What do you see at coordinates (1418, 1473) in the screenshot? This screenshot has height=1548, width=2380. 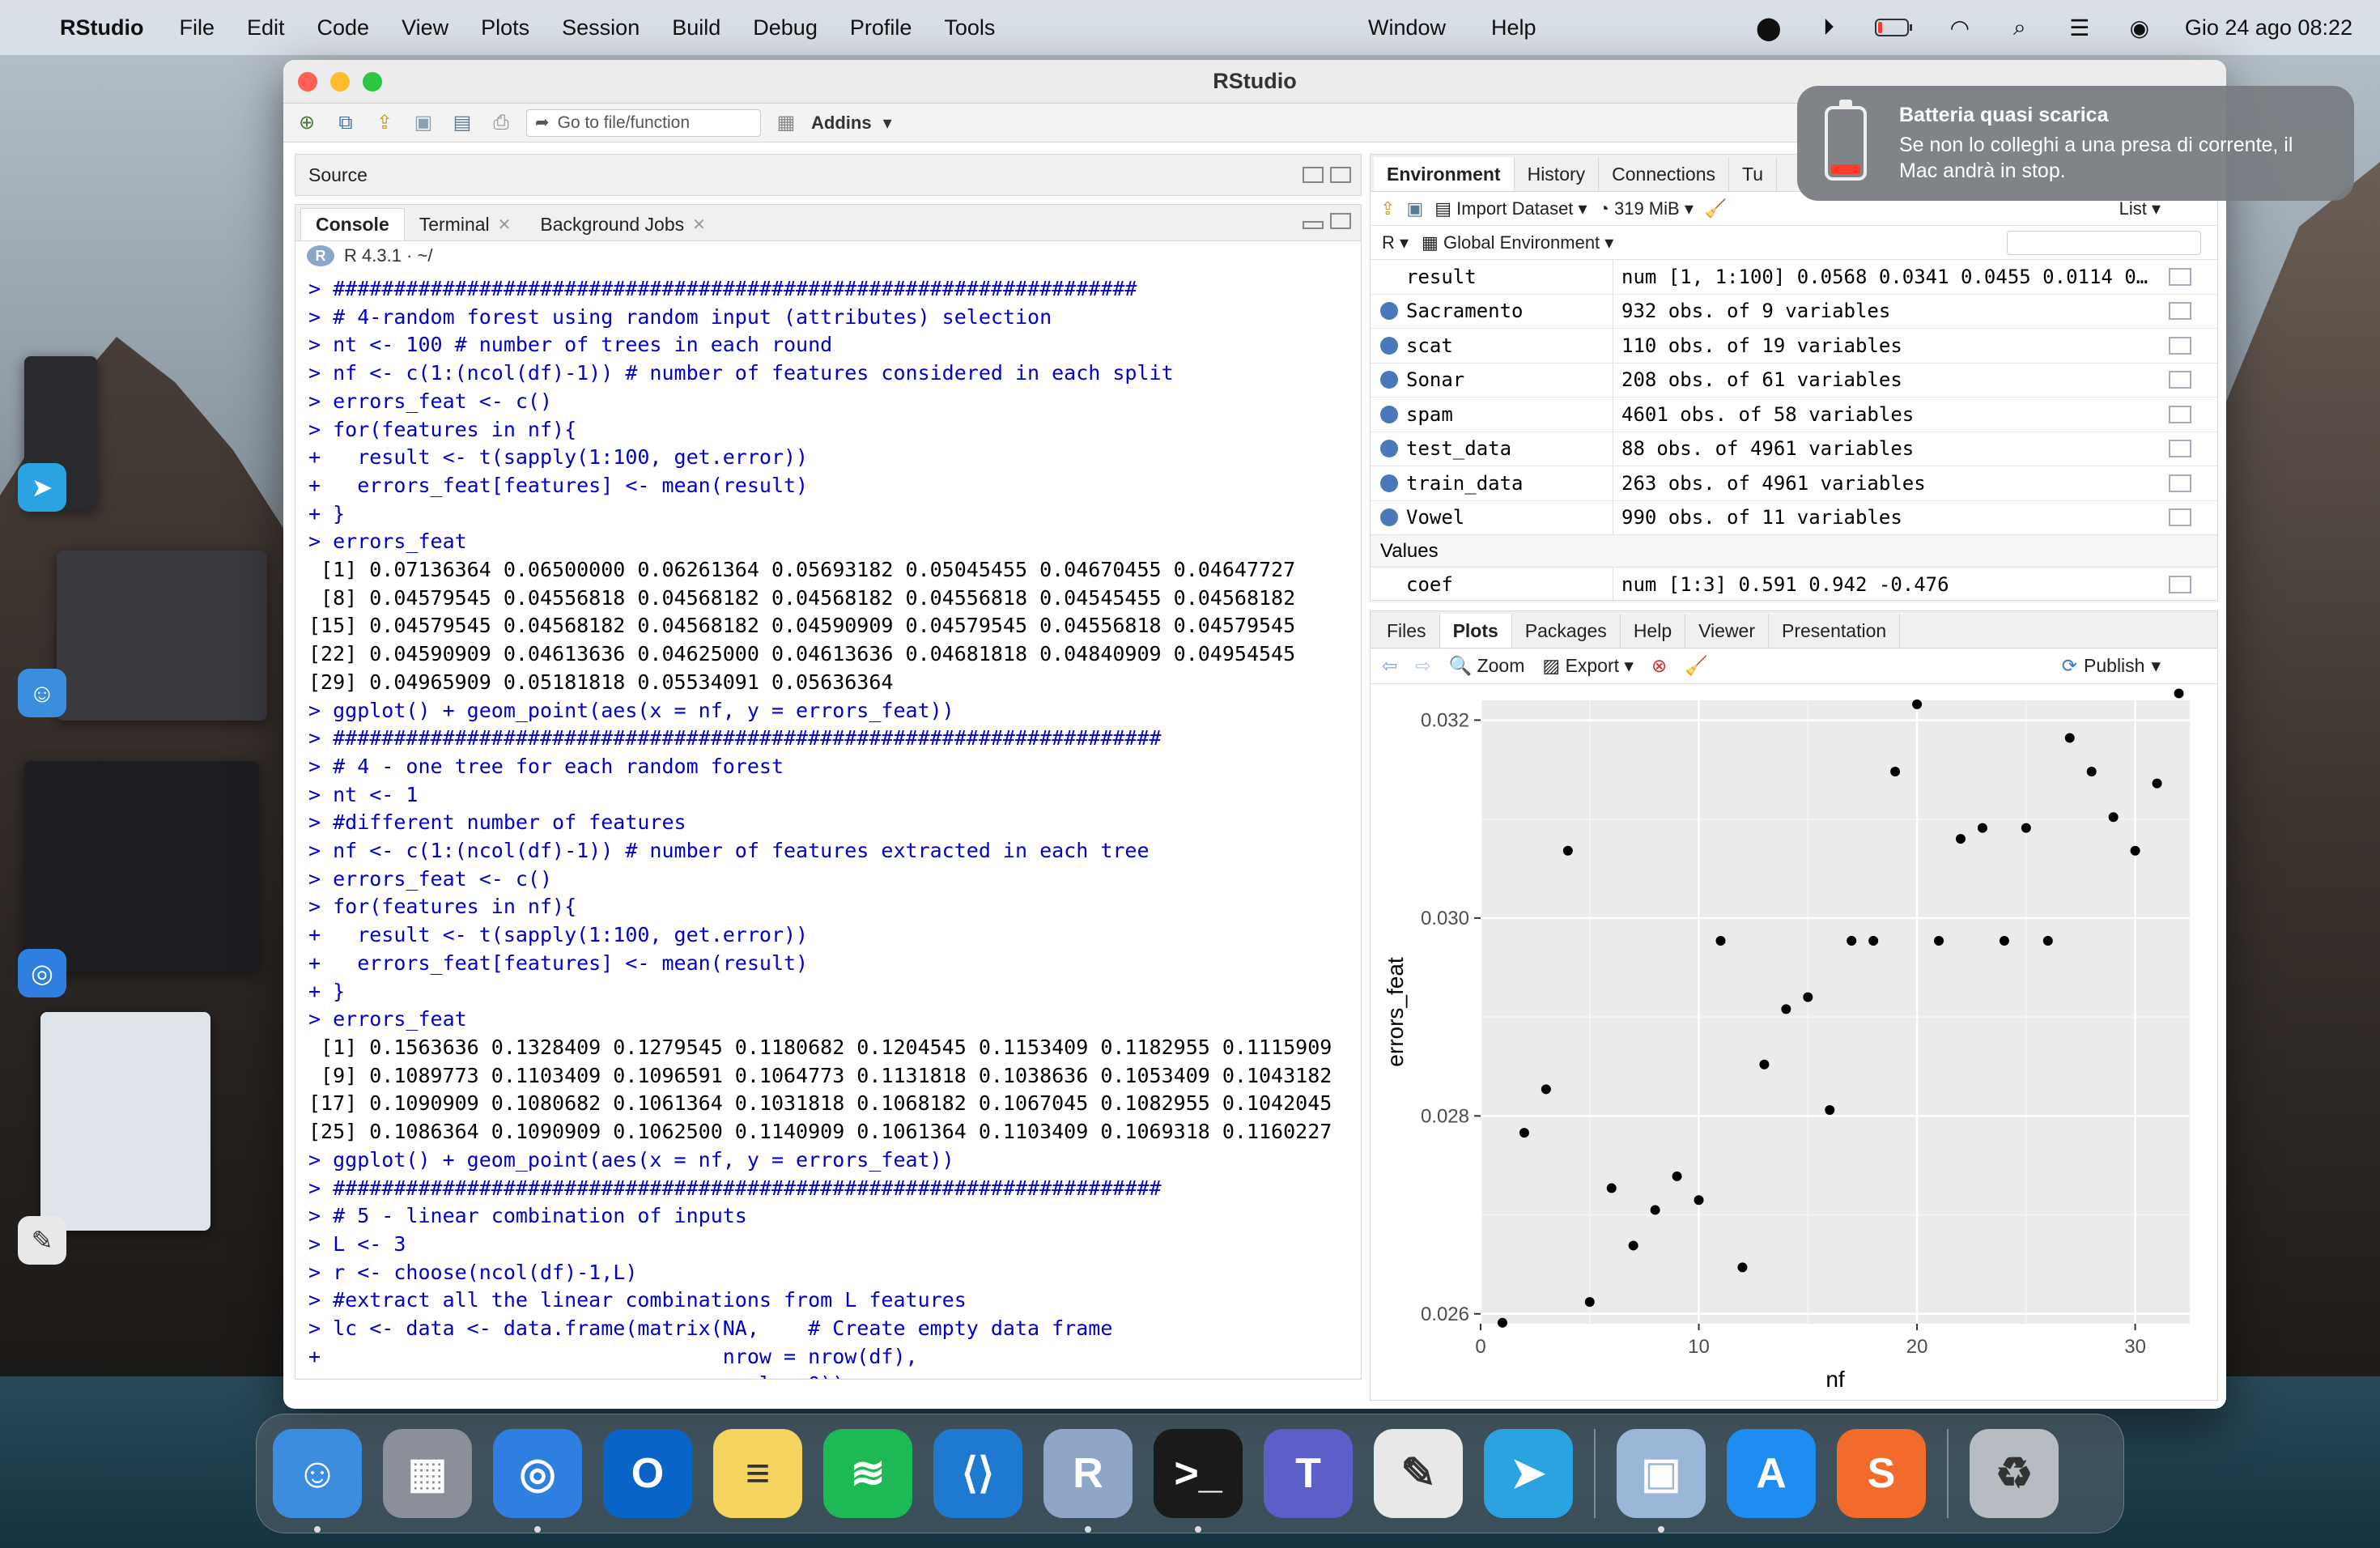 I see `dock-textedit-icon: ✎` at bounding box center [1418, 1473].